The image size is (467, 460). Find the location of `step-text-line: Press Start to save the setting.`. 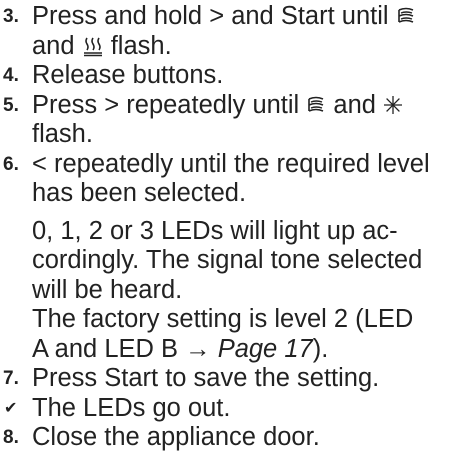

step-text-line: Press Start to save the setting. is located at coordinates (206, 378).